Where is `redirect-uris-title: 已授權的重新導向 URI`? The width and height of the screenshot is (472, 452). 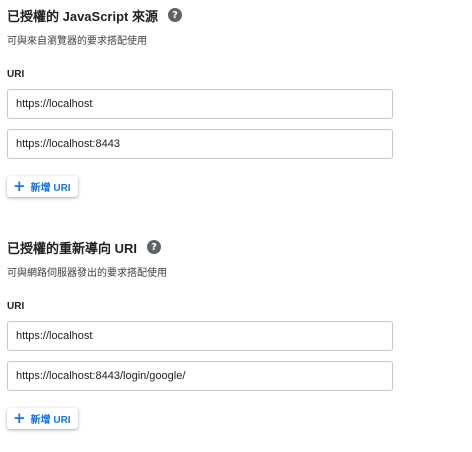
redirect-uris-title: 已授權的重新導向 URI is located at coordinates (72, 248).